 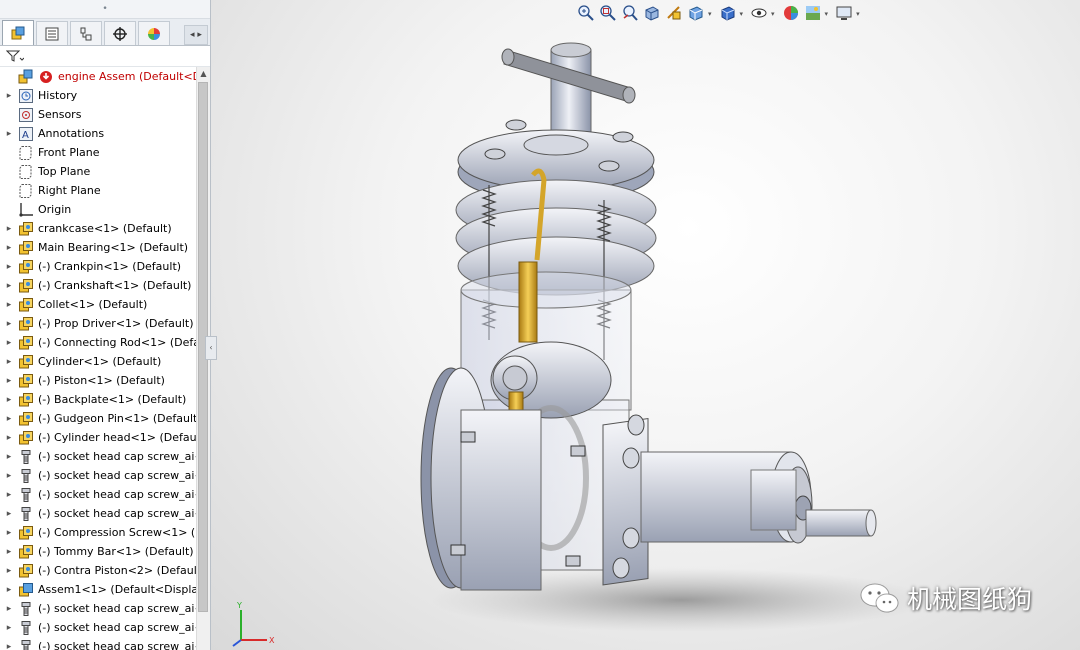 What do you see at coordinates (203, 73) in the screenshot?
I see `scroll-up-arrow-icon: ▲` at bounding box center [203, 73].